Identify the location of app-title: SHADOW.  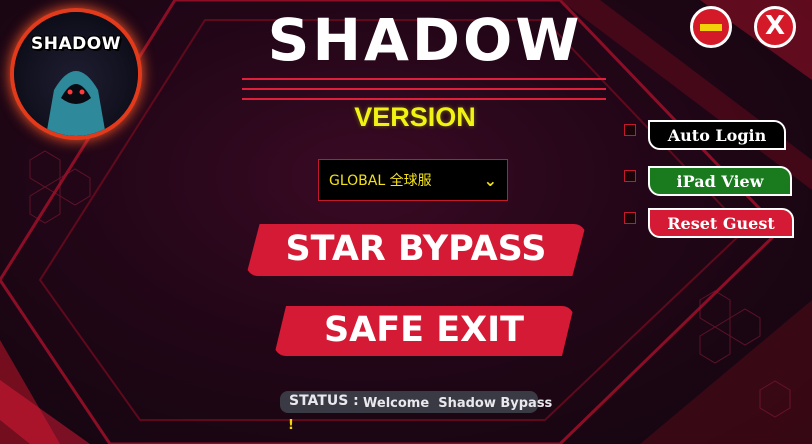
(425, 40).